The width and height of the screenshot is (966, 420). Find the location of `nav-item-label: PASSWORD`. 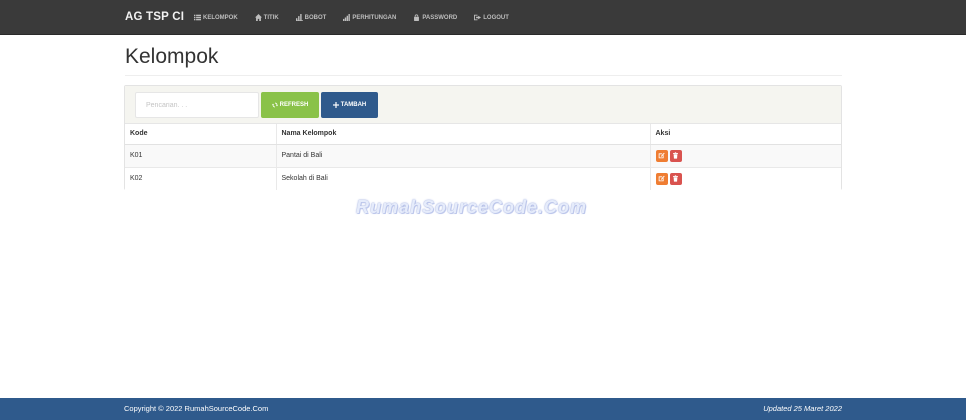

nav-item-label: PASSWORD is located at coordinates (440, 17).